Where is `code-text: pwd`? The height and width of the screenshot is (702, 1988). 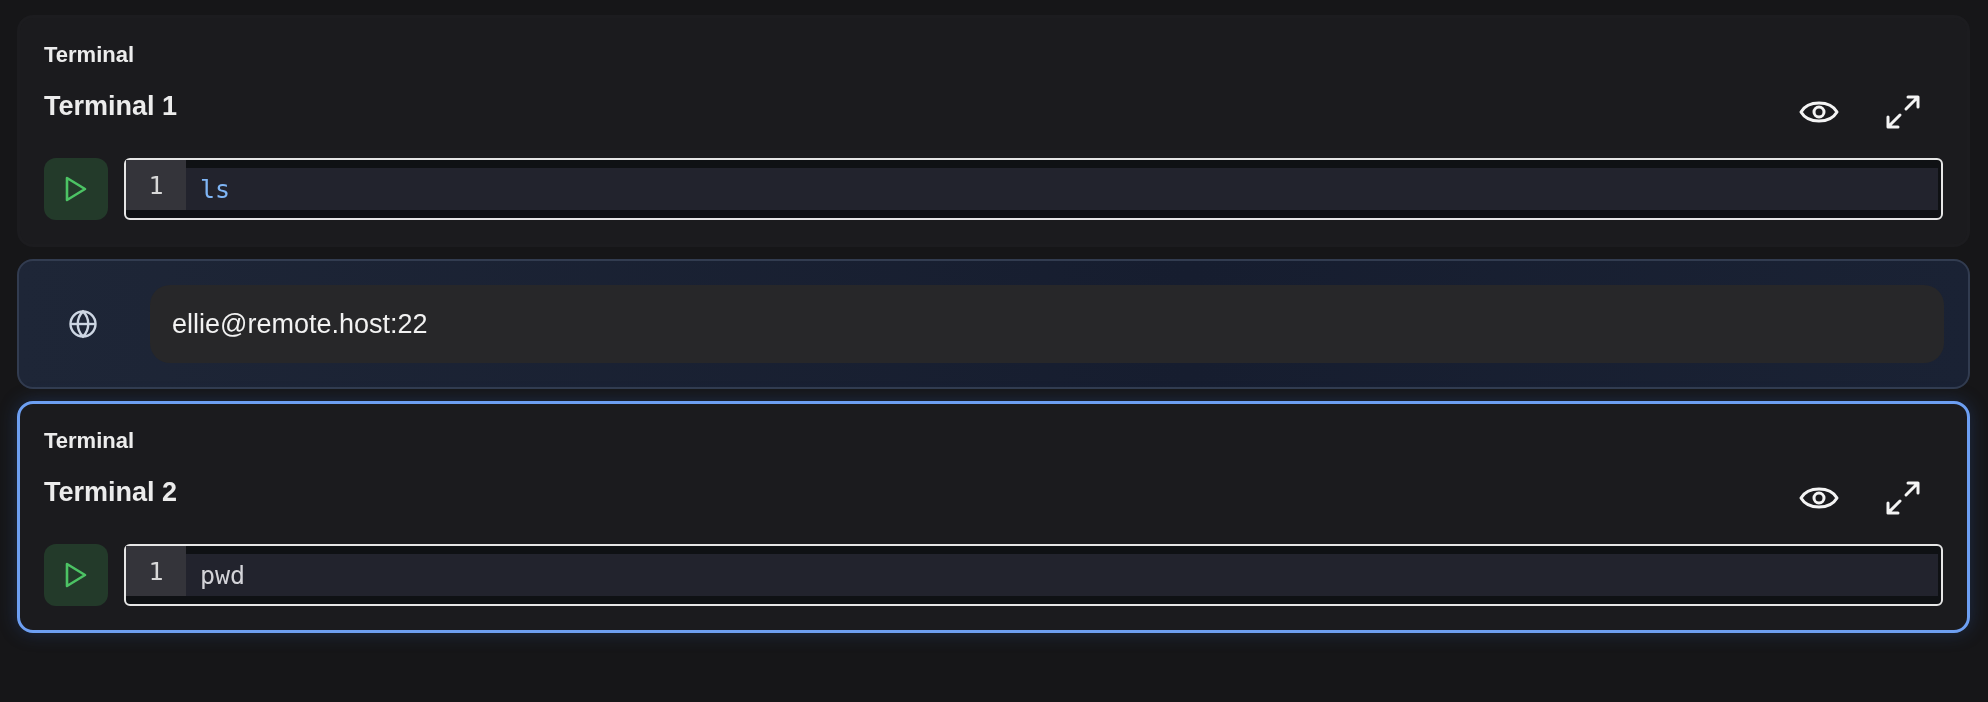 code-text: pwd is located at coordinates (223, 575).